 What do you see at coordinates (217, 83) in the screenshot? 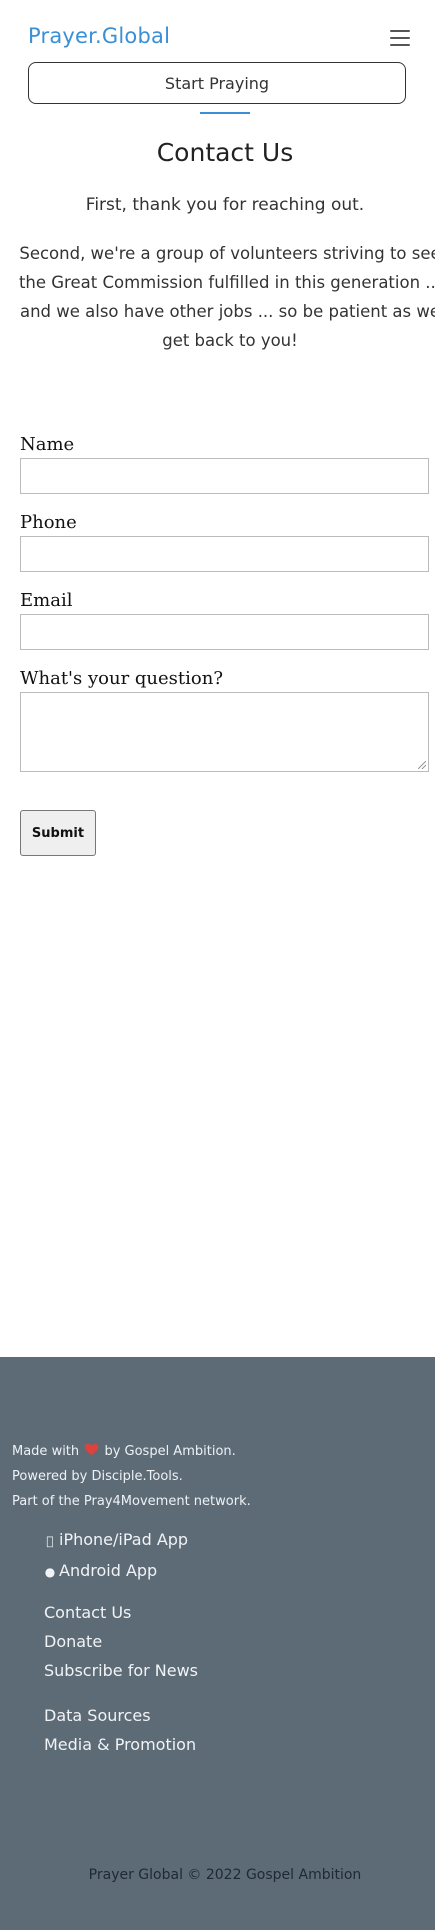
I see `start-praying-button: Start Praying` at bounding box center [217, 83].